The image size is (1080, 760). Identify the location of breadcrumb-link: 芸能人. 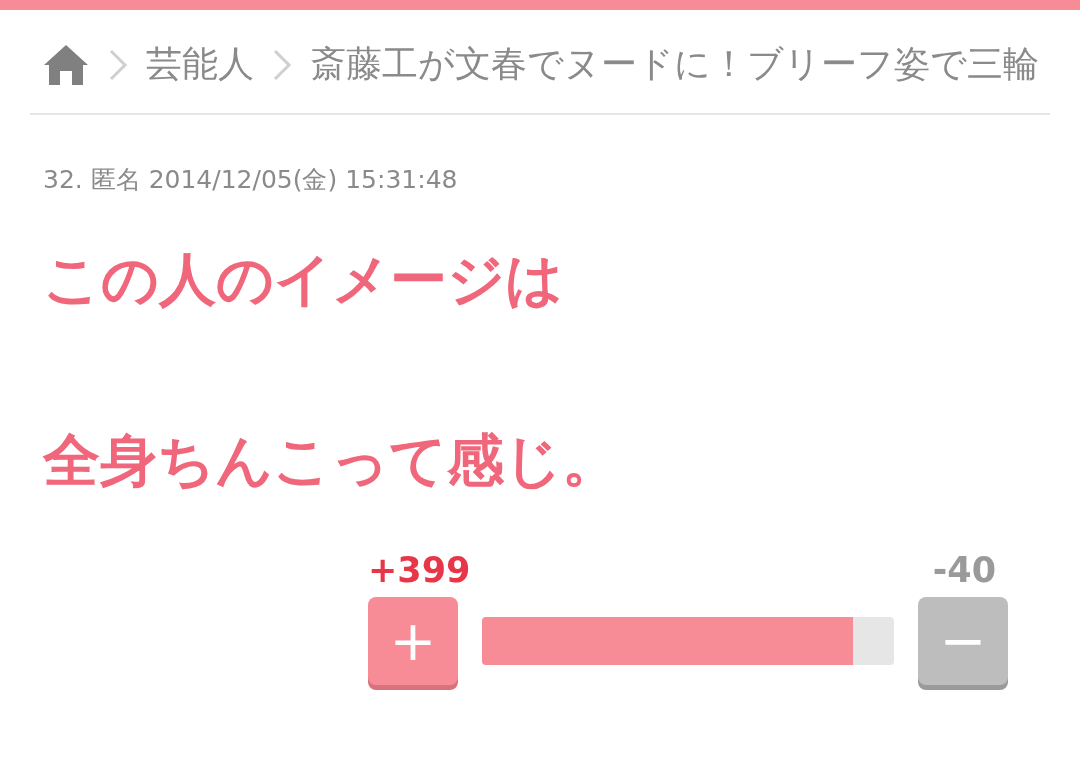
(200, 64).